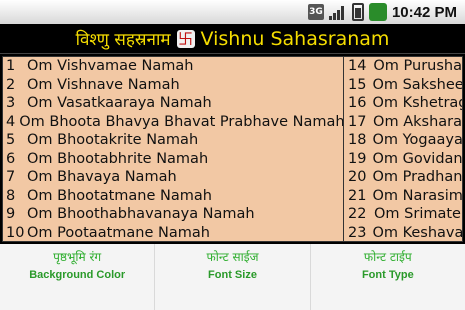  What do you see at coordinates (387, 257) in the screenshot?
I see `menu-label-hindi: फोन्ट टाईप` at bounding box center [387, 257].